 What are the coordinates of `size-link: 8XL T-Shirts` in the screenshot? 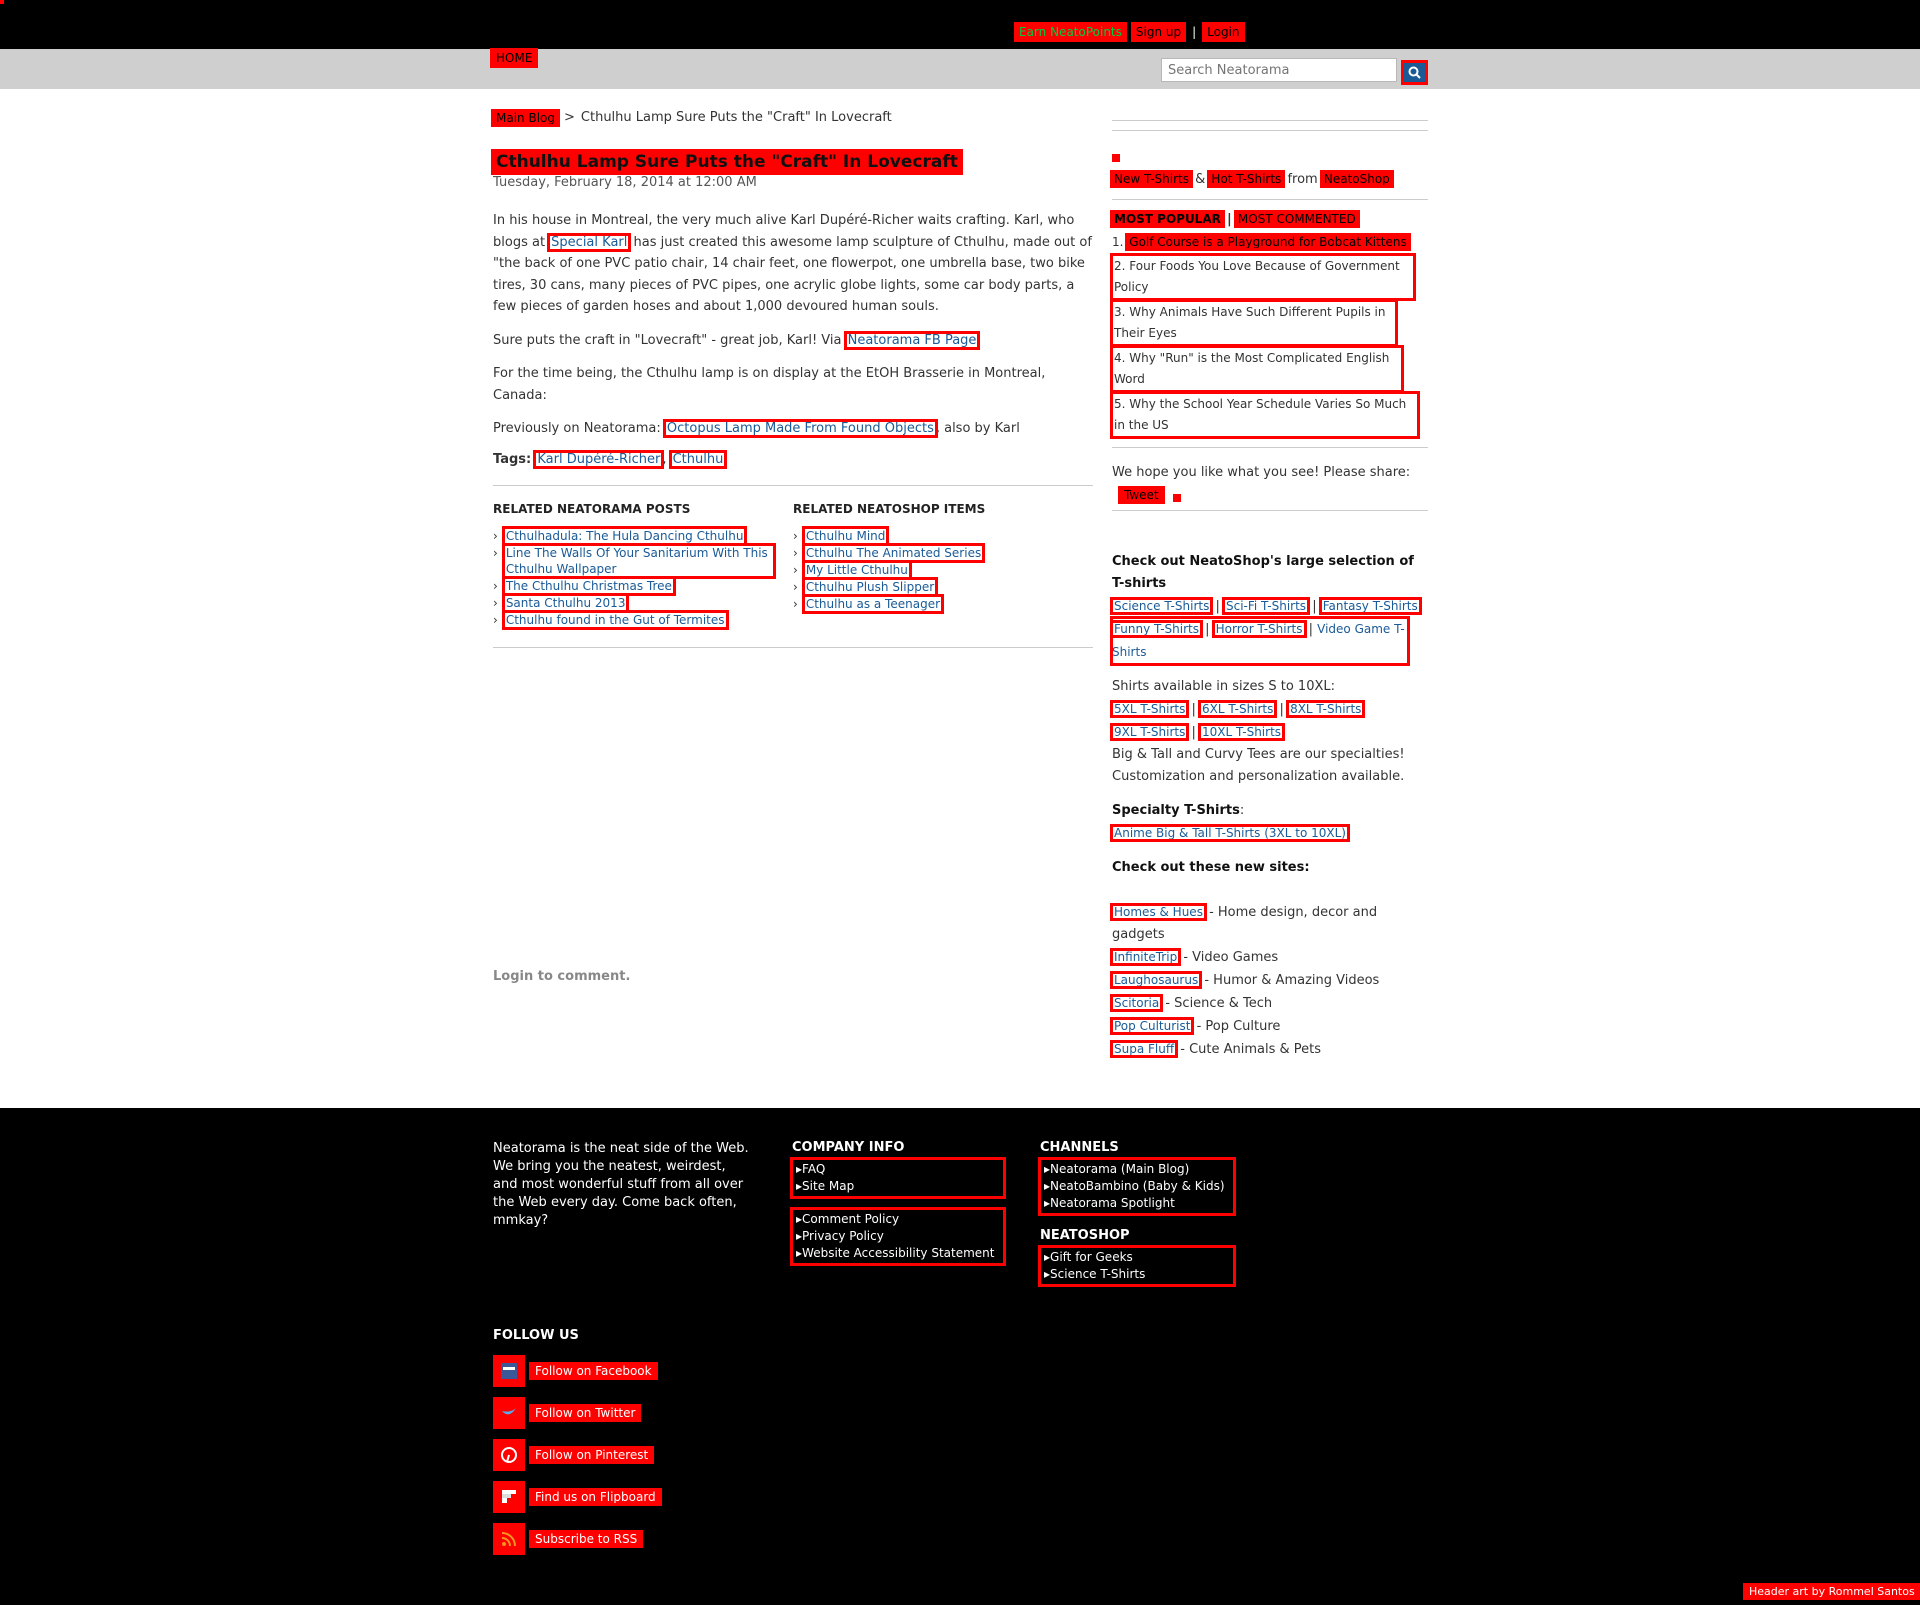 It's located at (1326, 709).